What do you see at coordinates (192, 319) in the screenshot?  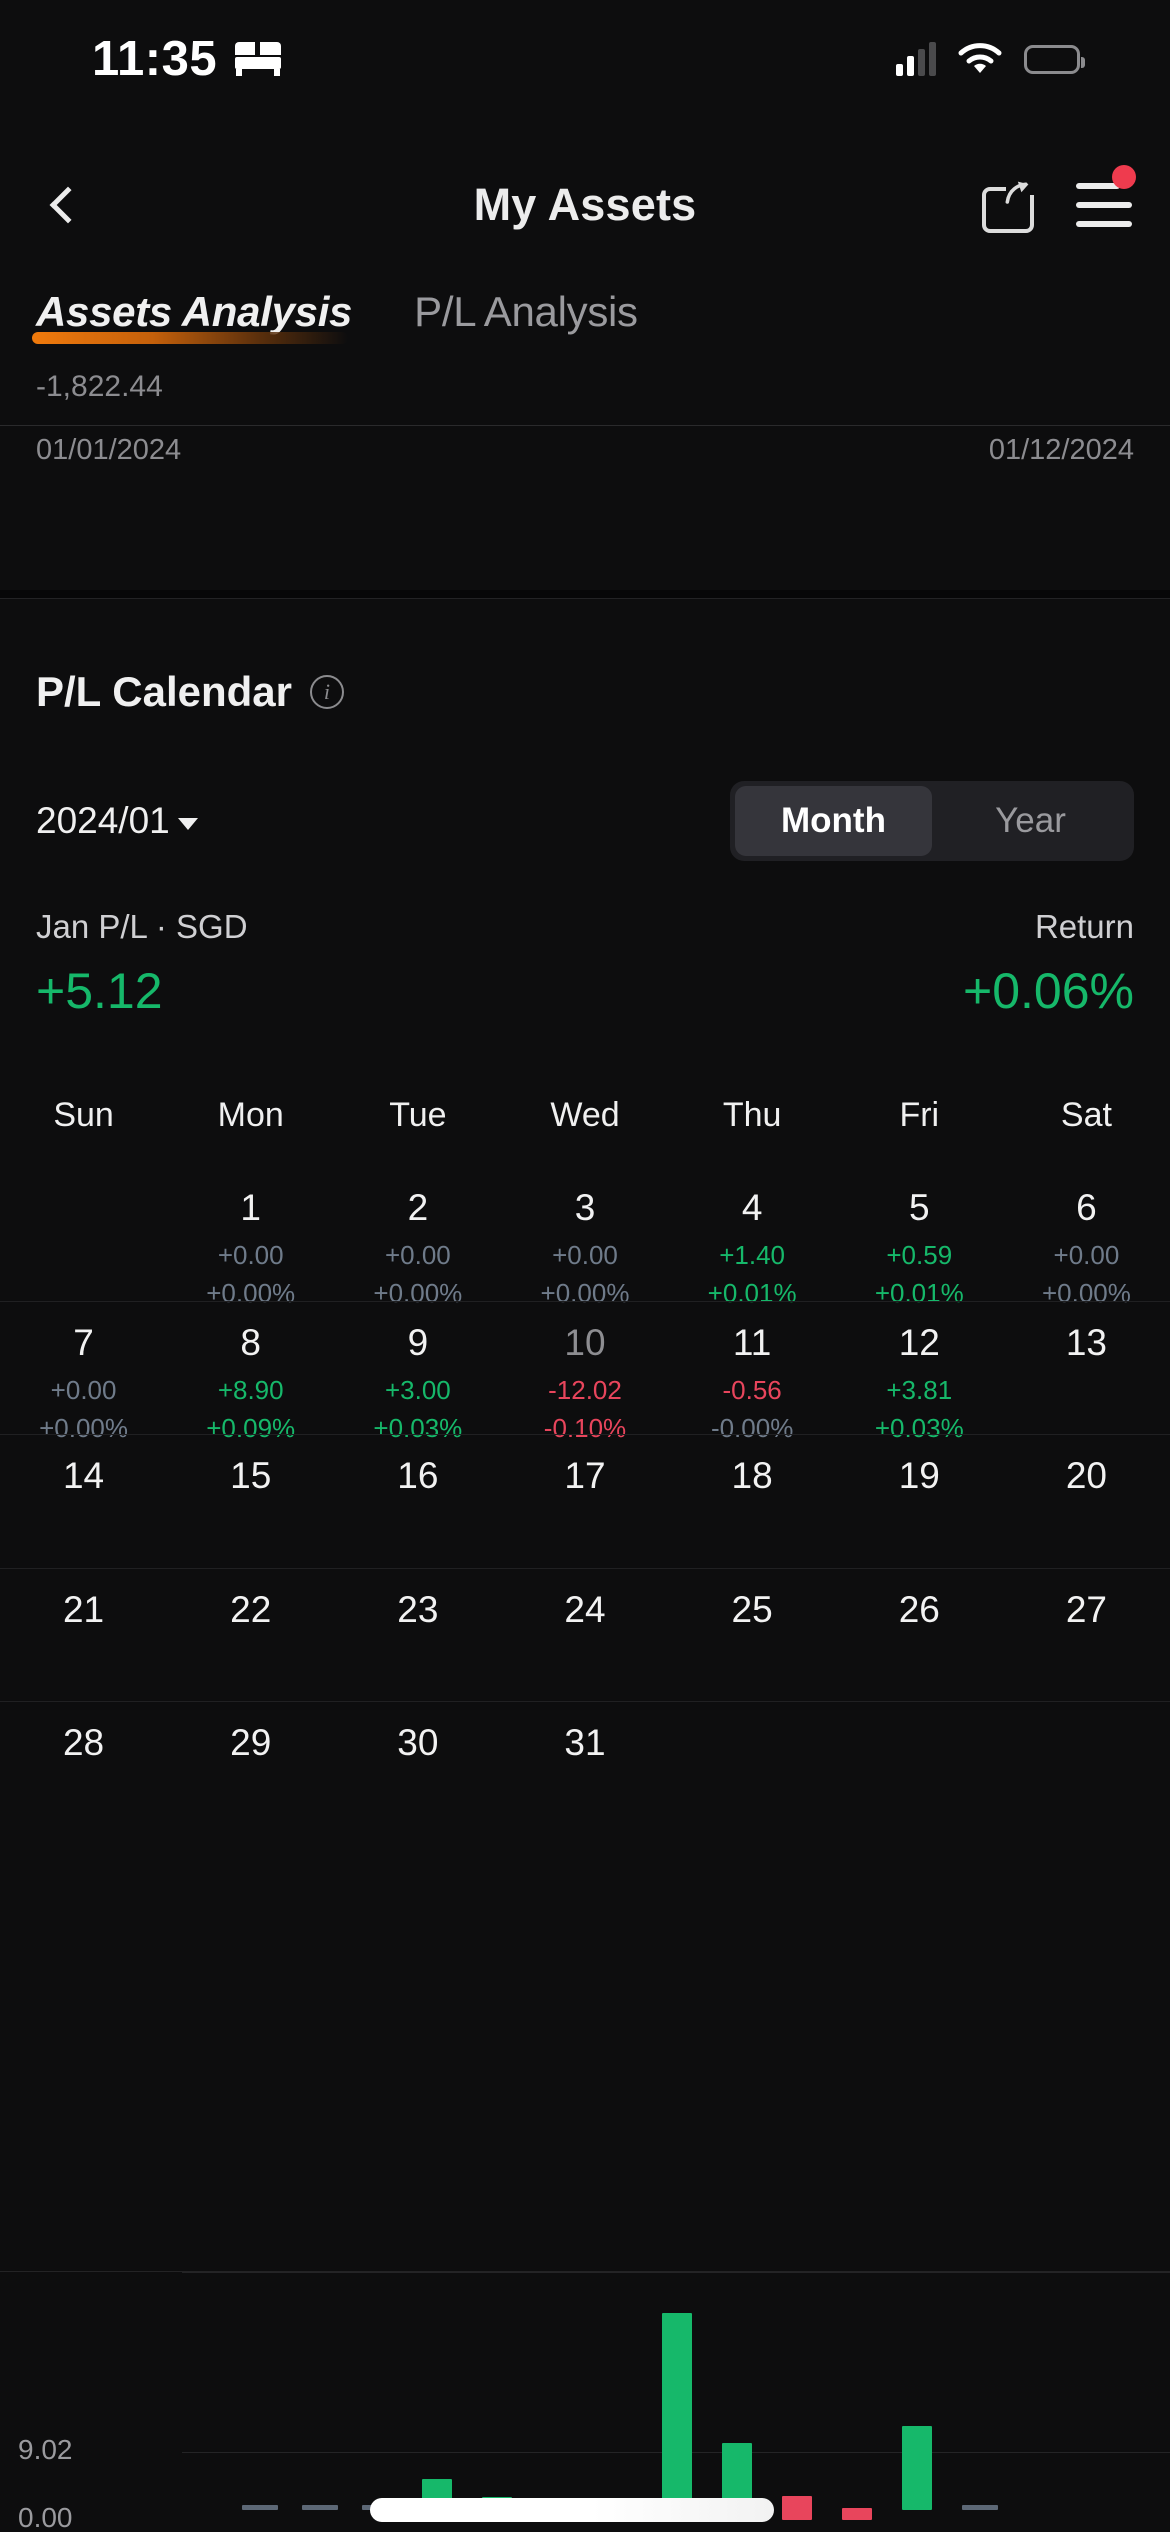 I see `tab-assets-analysis: Assets Analysis` at bounding box center [192, 319].